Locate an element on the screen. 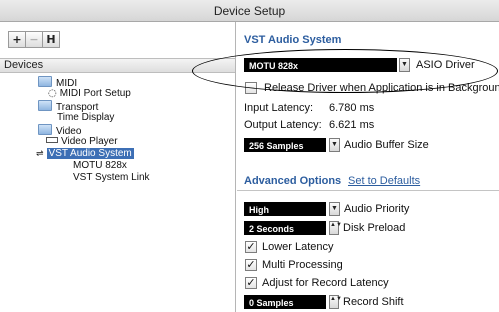 This screenshot has width=499, height=312. add-device-button: + is located at coordinates (17, 39).